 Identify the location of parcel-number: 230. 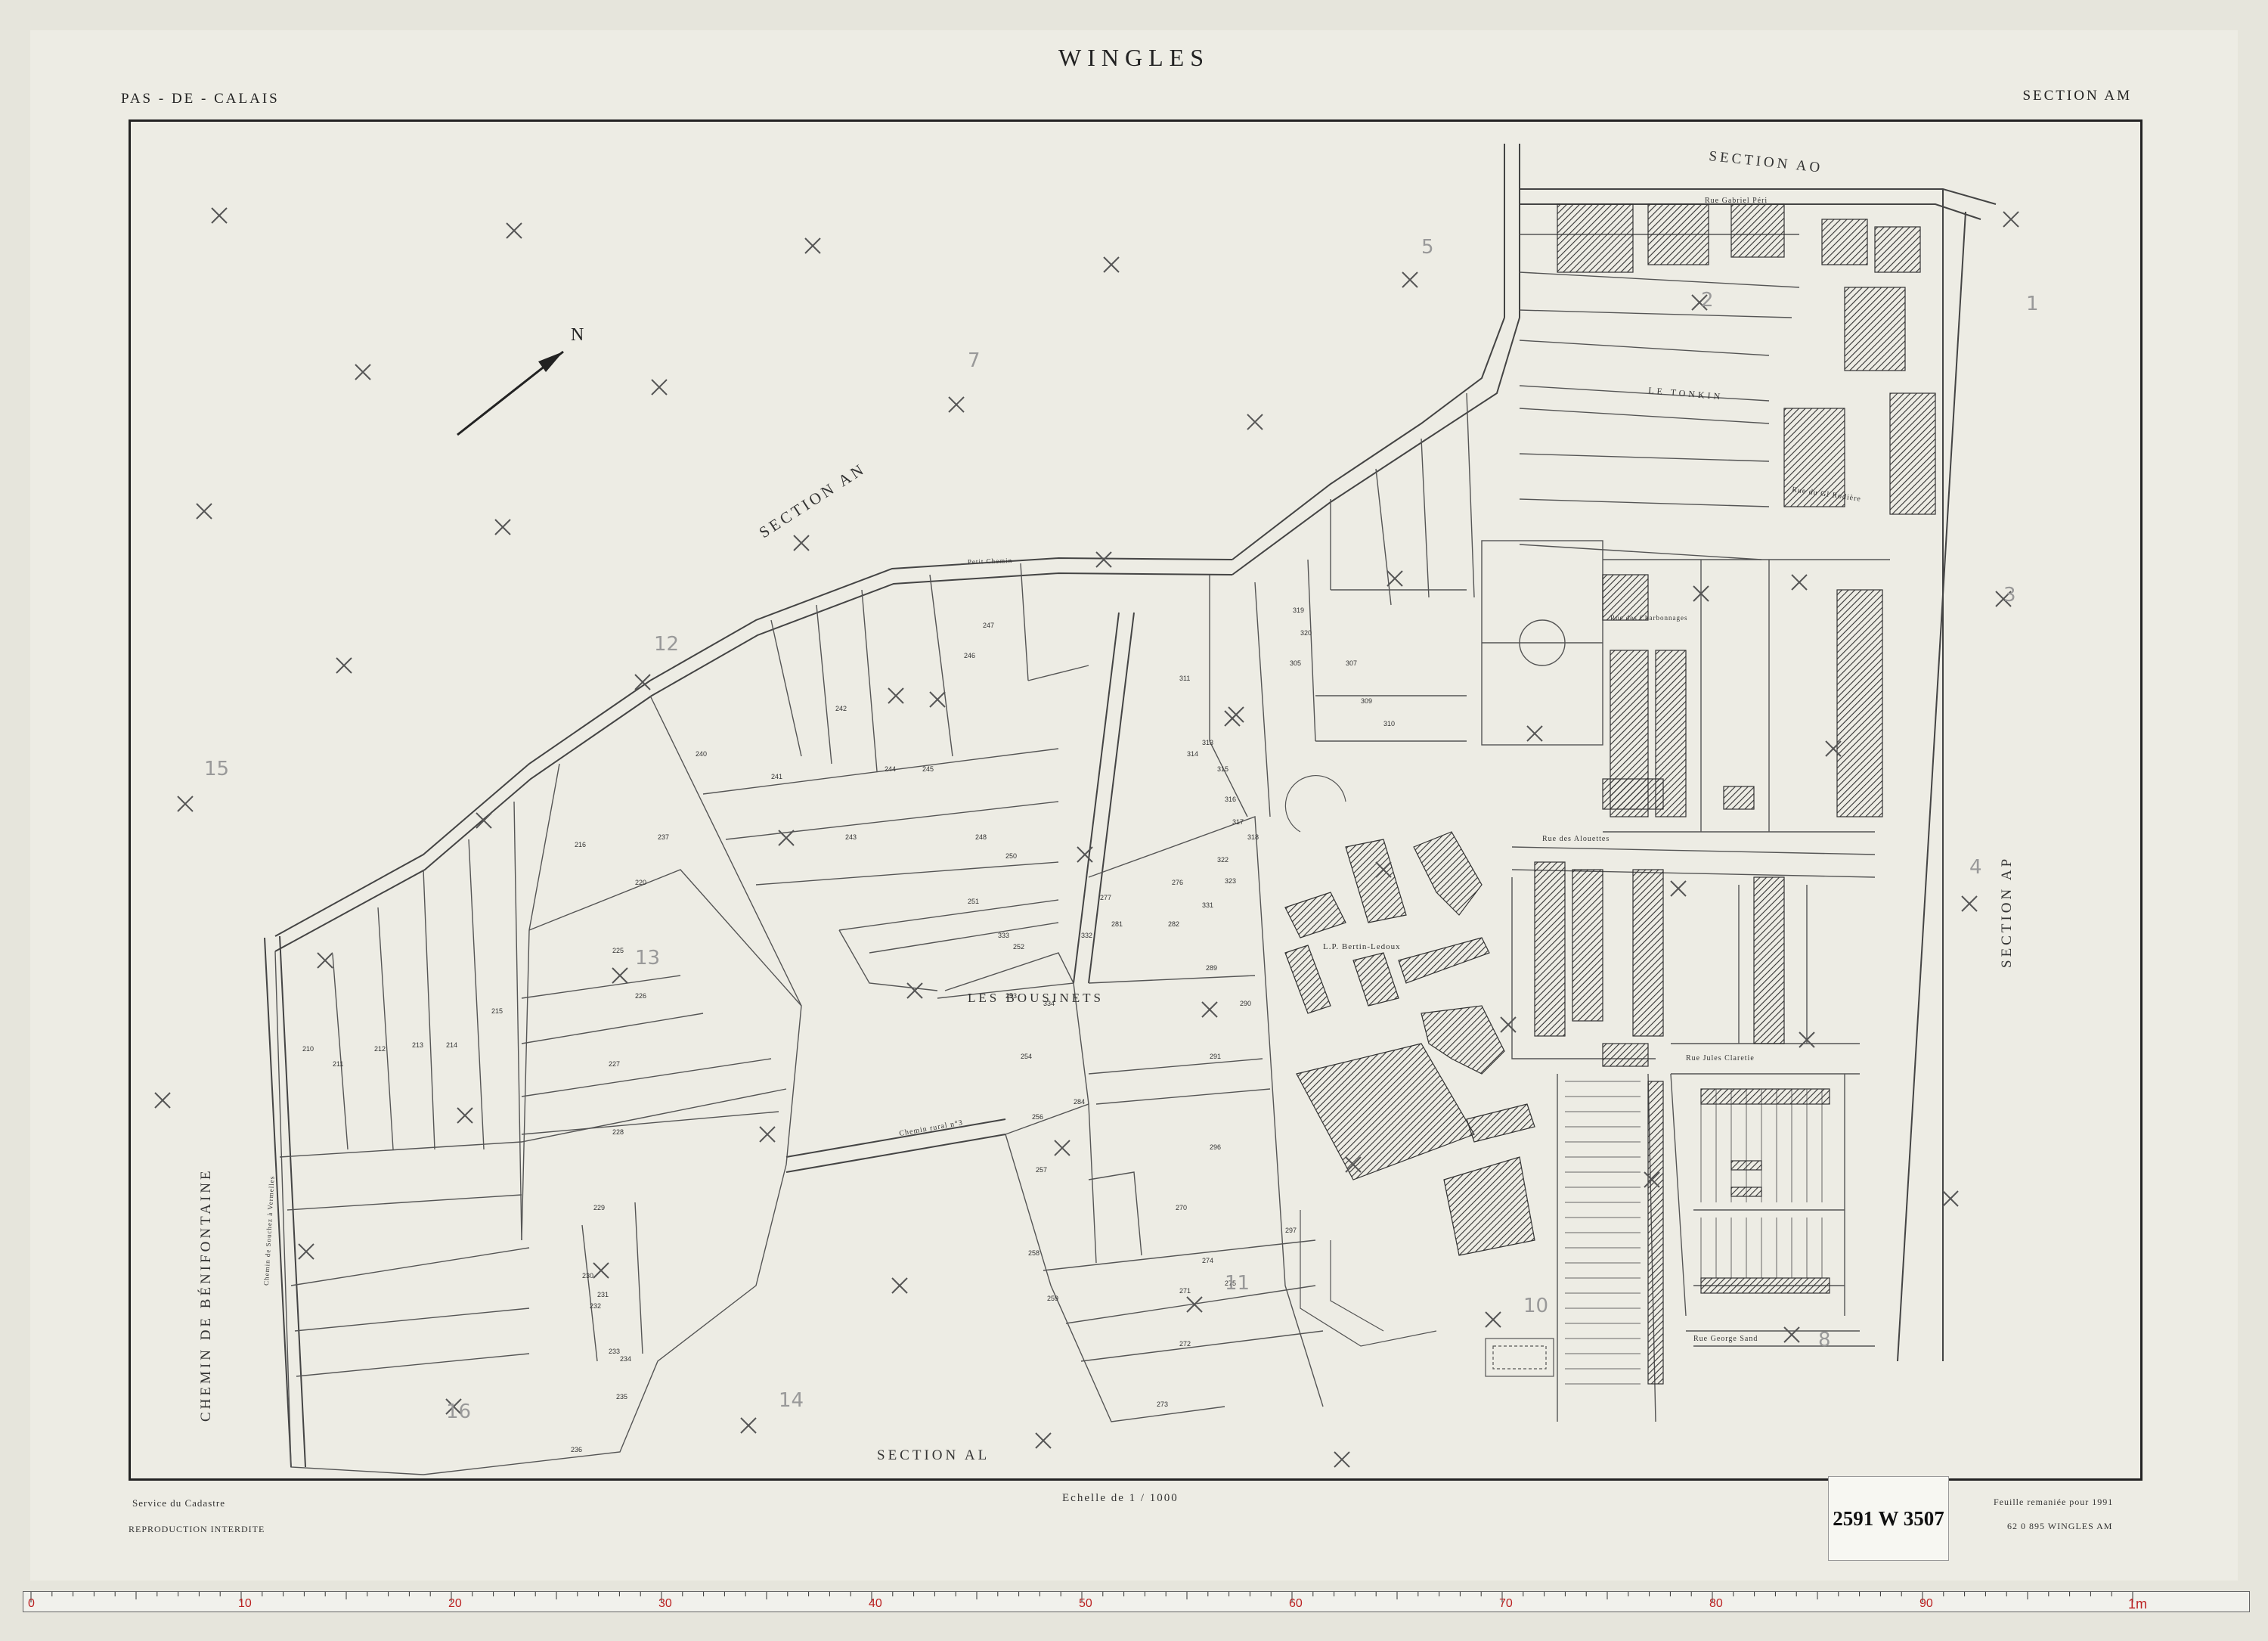
(587, 1276).